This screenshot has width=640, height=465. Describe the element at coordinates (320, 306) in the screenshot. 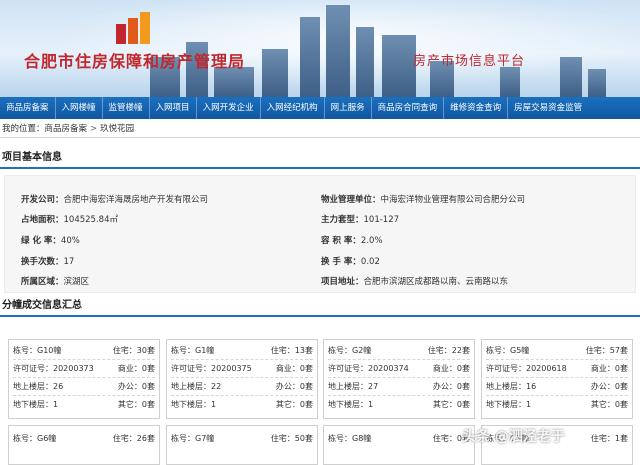

I see `building-summary-heading: 分幢成交信息汇总` at that location.